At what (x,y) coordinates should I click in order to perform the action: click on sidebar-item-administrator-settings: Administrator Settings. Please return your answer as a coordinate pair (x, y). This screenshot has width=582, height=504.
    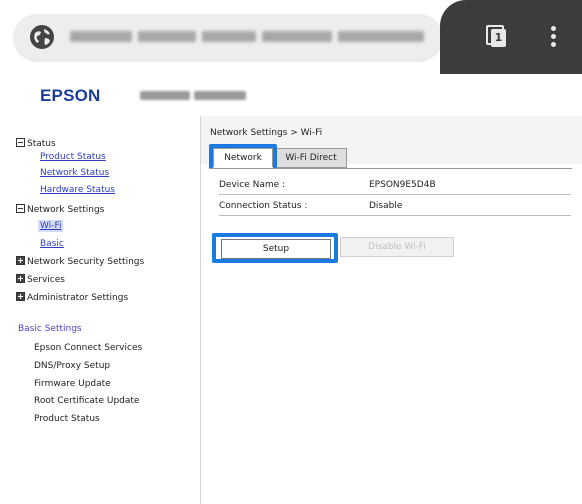
    Looking at the image, I should click on (72, 298).